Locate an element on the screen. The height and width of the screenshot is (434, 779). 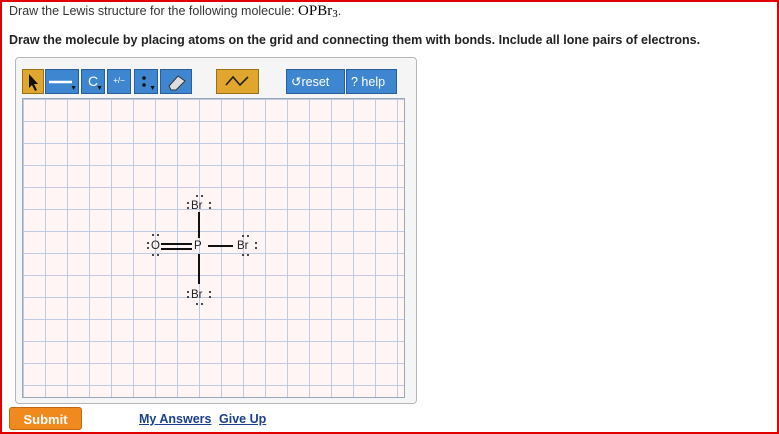
carbon-atom-button: C ▼ is located at coordinates (93, 81).